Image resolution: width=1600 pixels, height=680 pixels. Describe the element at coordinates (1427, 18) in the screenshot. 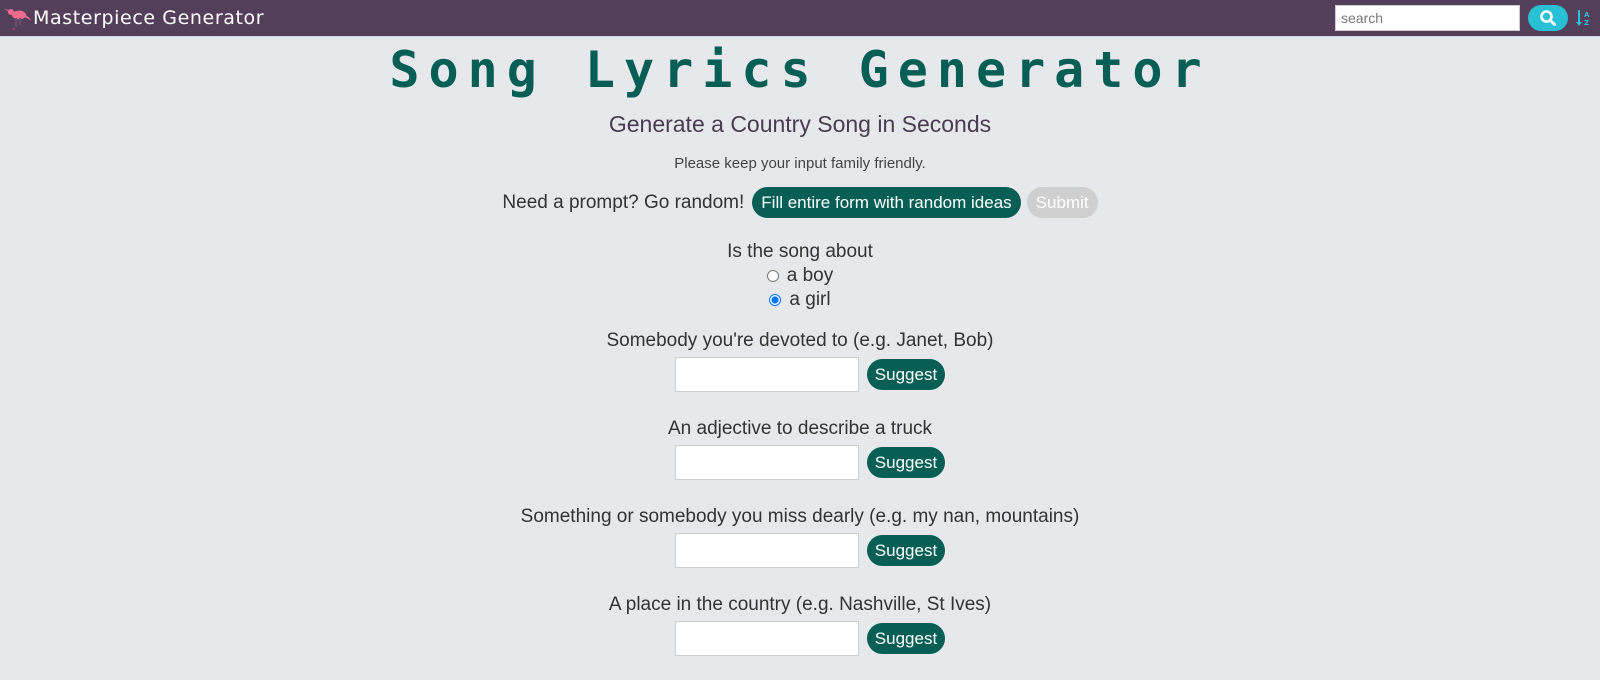

I see `search-input` at that location.